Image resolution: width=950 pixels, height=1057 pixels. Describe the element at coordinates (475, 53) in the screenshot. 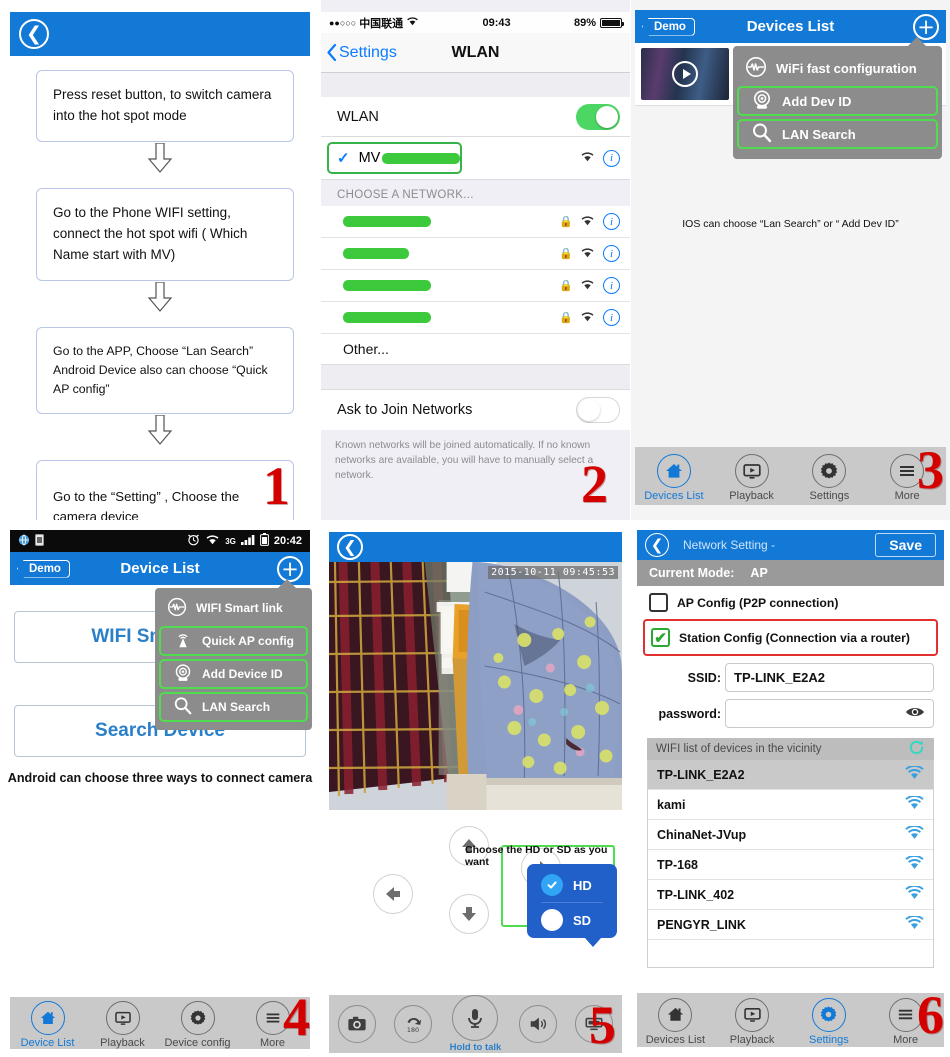

I see `ios-nav-bar: Settings WLAN` at that location.